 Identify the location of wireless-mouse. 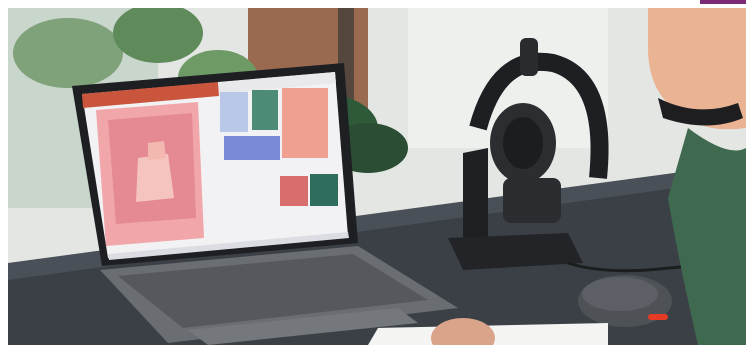
(625, 301).